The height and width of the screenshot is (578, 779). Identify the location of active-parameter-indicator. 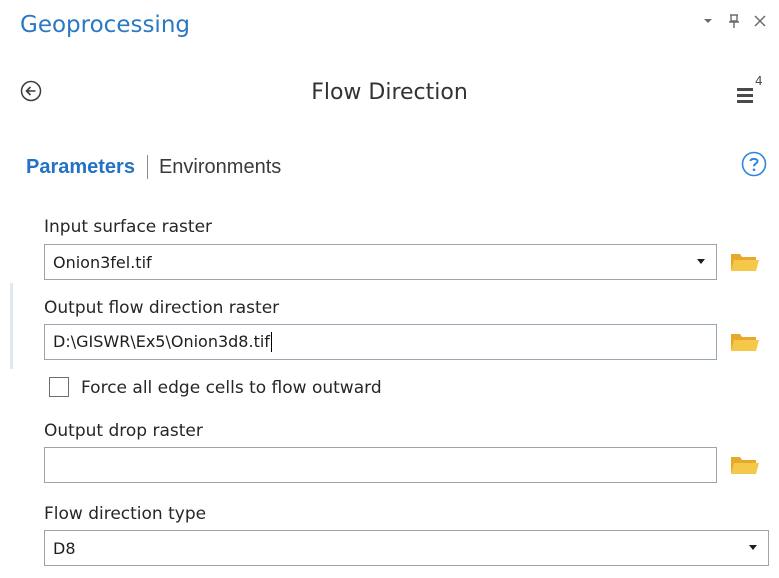
(11, 326).